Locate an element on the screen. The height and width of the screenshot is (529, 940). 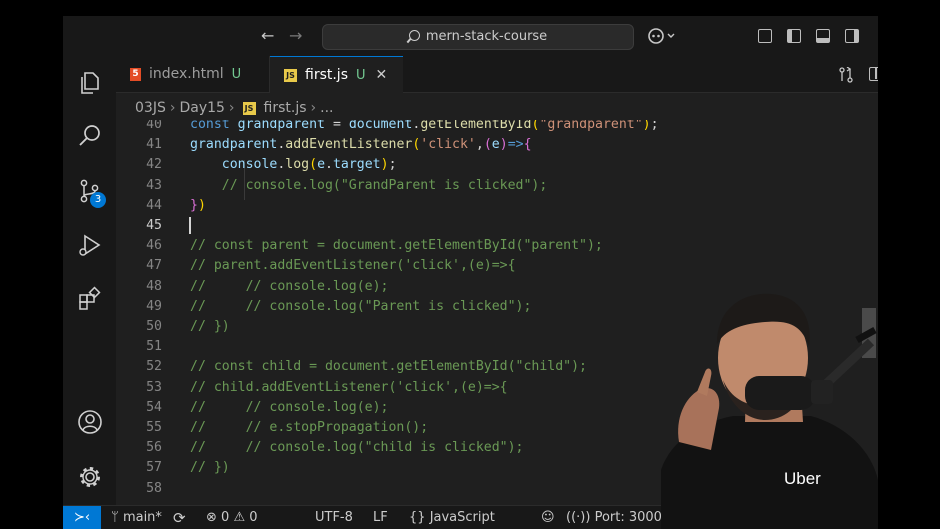
html-file-icon: 5 is located at coordinates (135, 74).